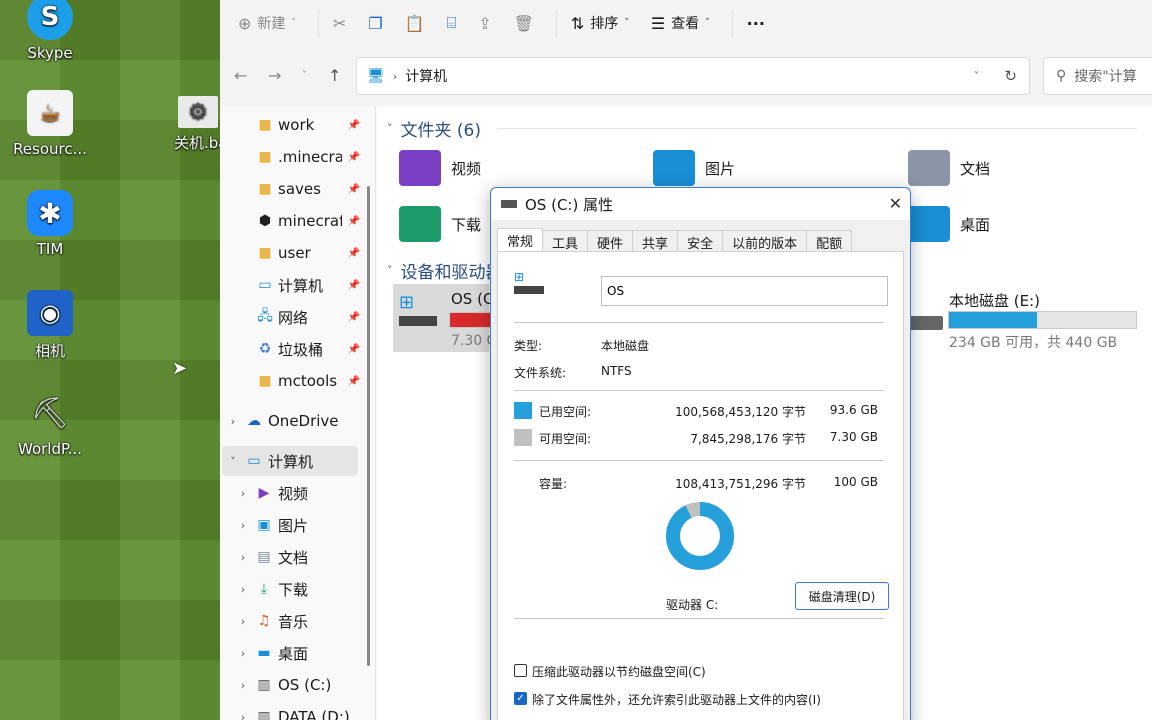 This screenshot has height=720, width=1152. I want to click on recent-chevron-icon: ˅, so click(304, 75).